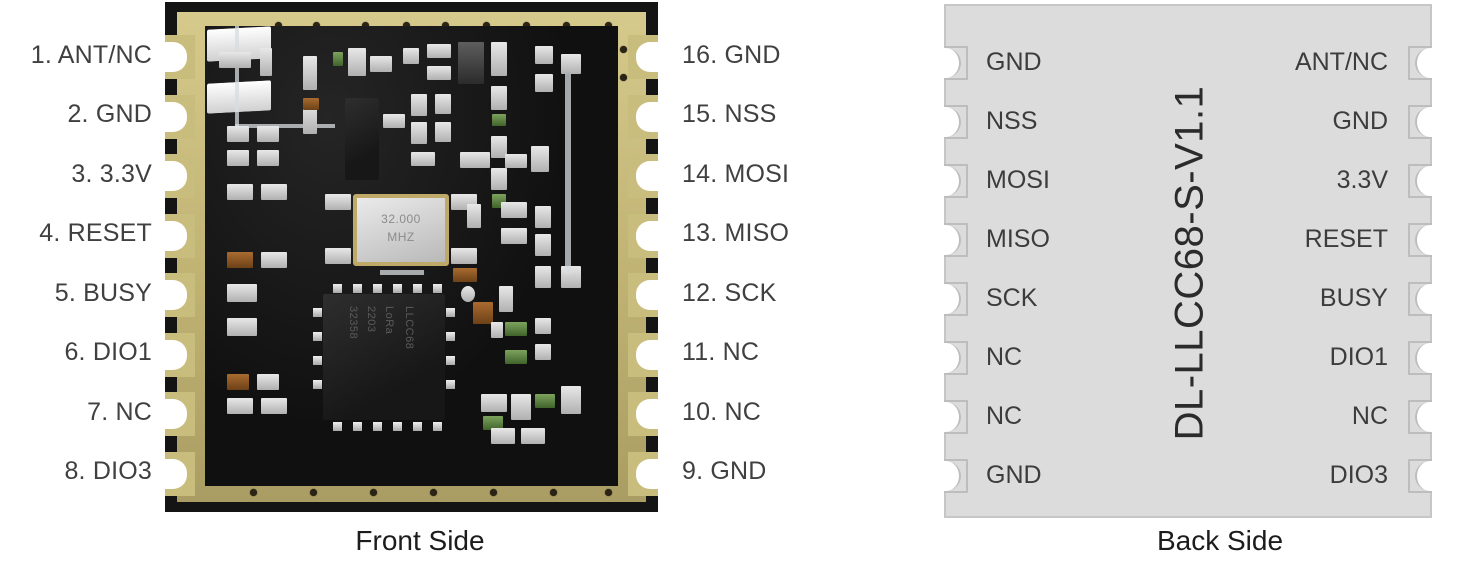 The width and height of the screenshot is (1480, 564). I want to click on pcb-crystal: 32.000 MHZ, so click(401, 230).